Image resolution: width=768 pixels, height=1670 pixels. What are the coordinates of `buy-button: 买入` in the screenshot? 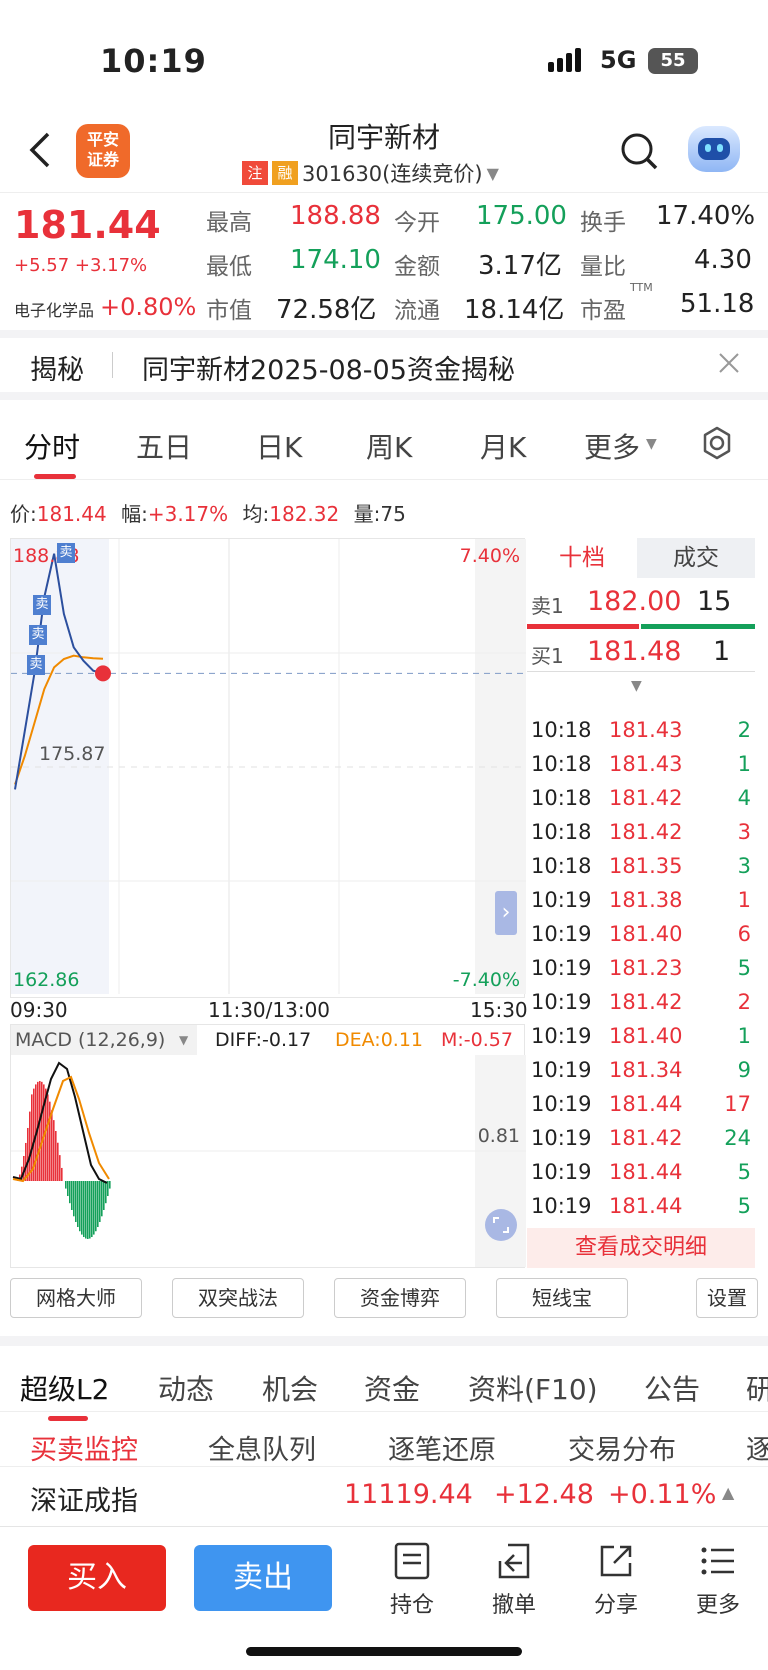 It's located at (97, 1578).